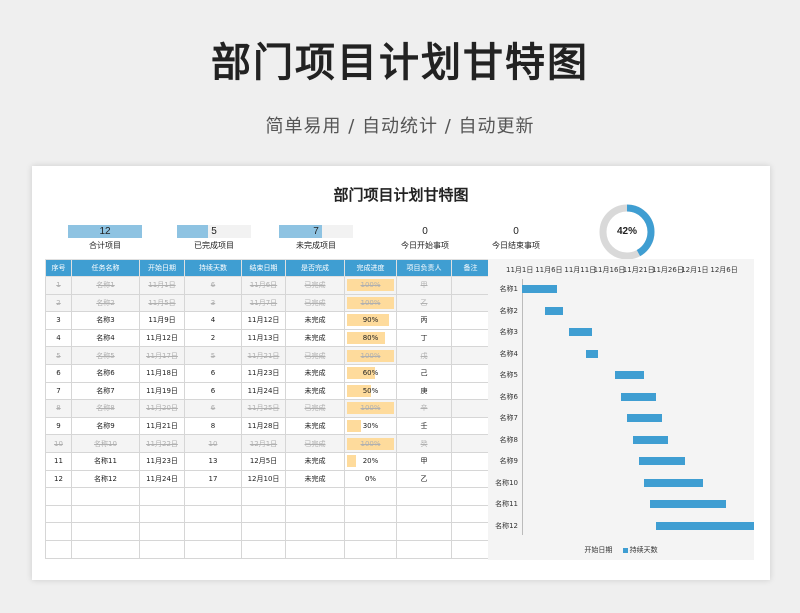 The image size is (800, 613). I want to click on cell-owner: 庚, so click(424, 391).